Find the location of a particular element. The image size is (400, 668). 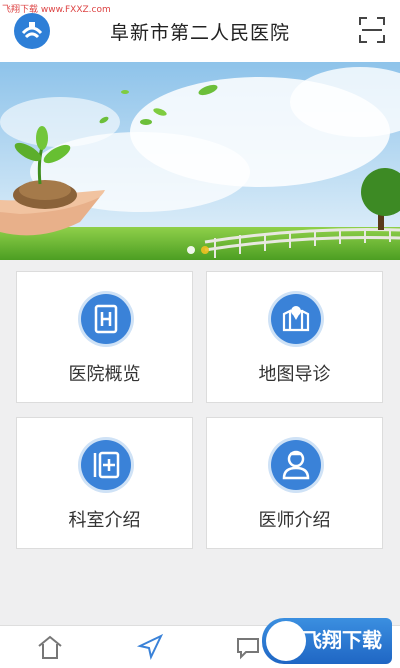

department-icon is located at coordinates (106, 465).